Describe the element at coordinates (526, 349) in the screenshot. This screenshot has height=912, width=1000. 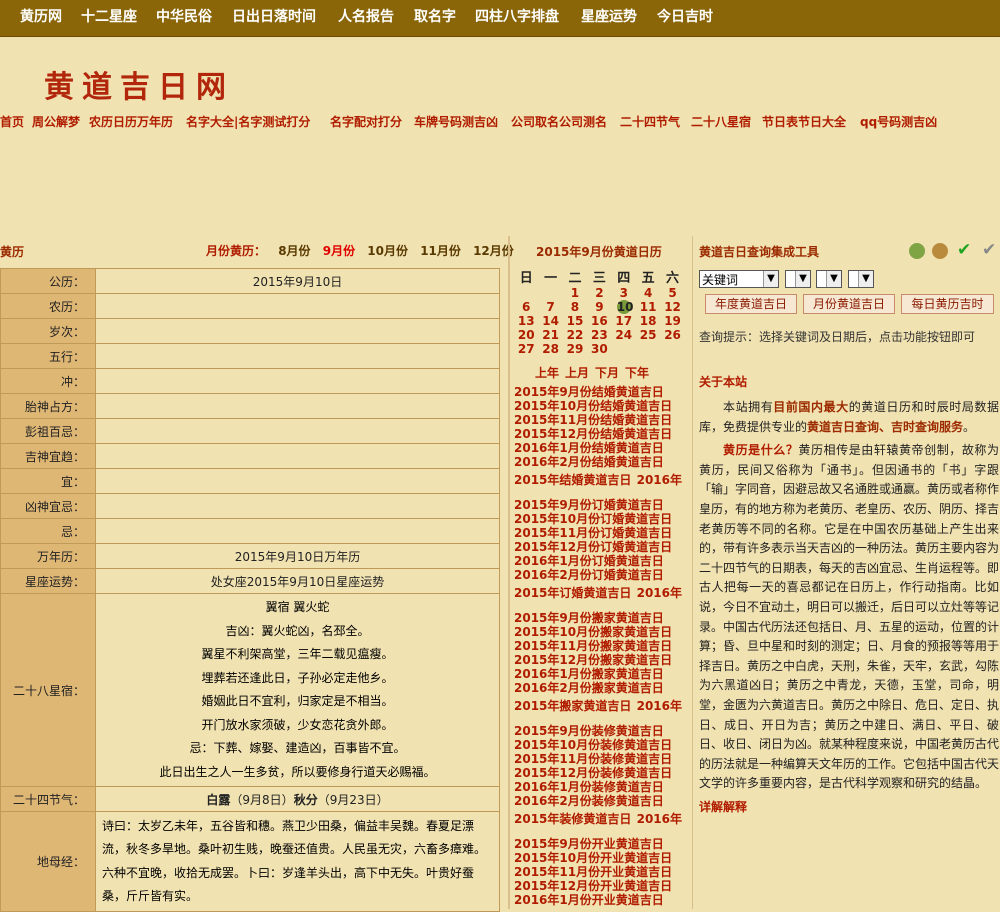
I see `calendar-day: 27` at that location.